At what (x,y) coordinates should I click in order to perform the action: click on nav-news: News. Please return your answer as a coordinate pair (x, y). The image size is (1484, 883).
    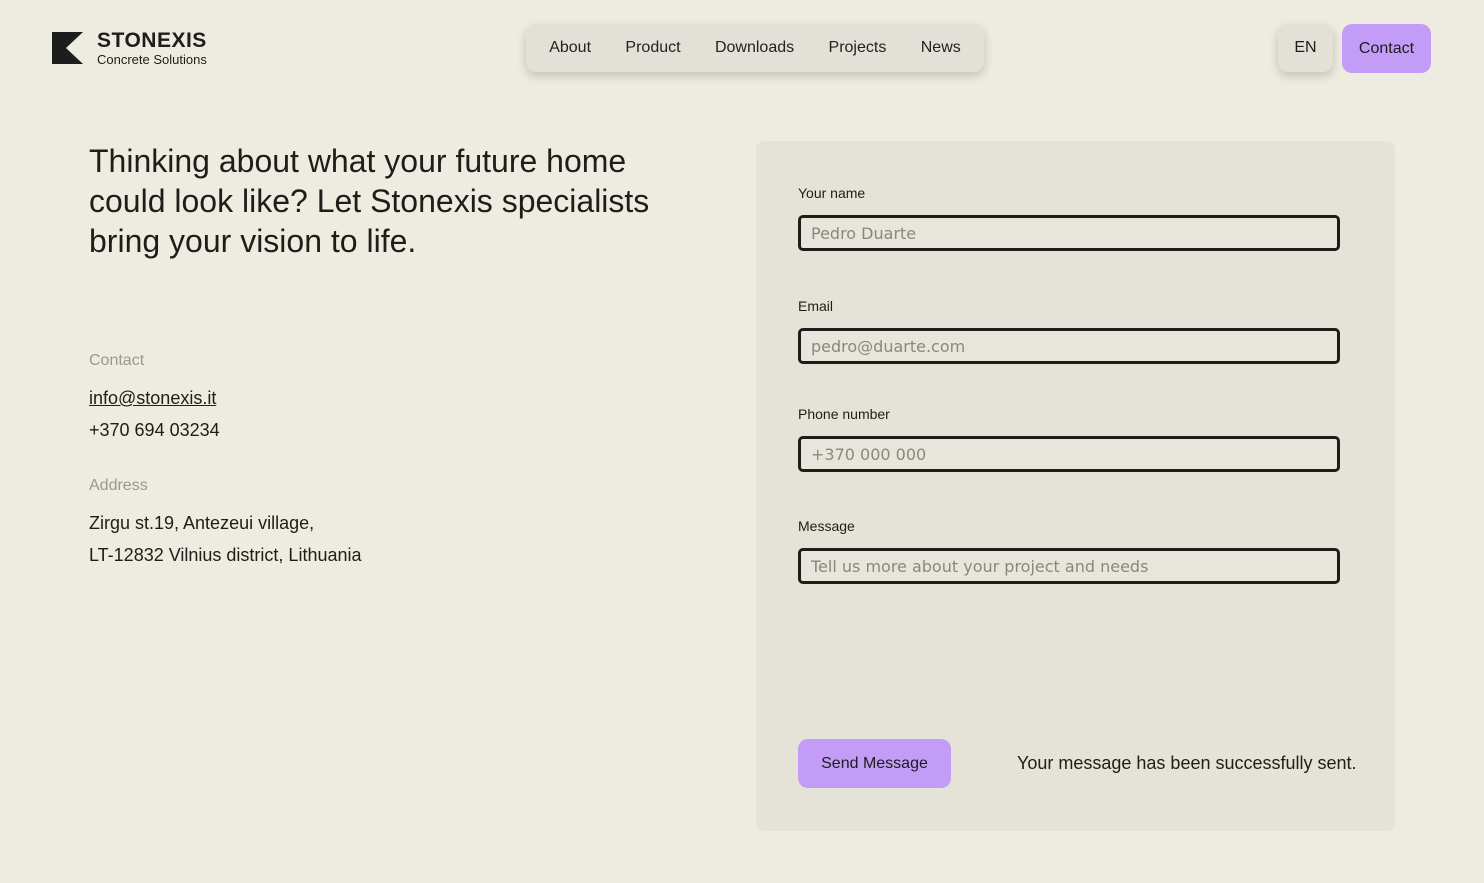
    Looking at the image, I should click on (941, 48).